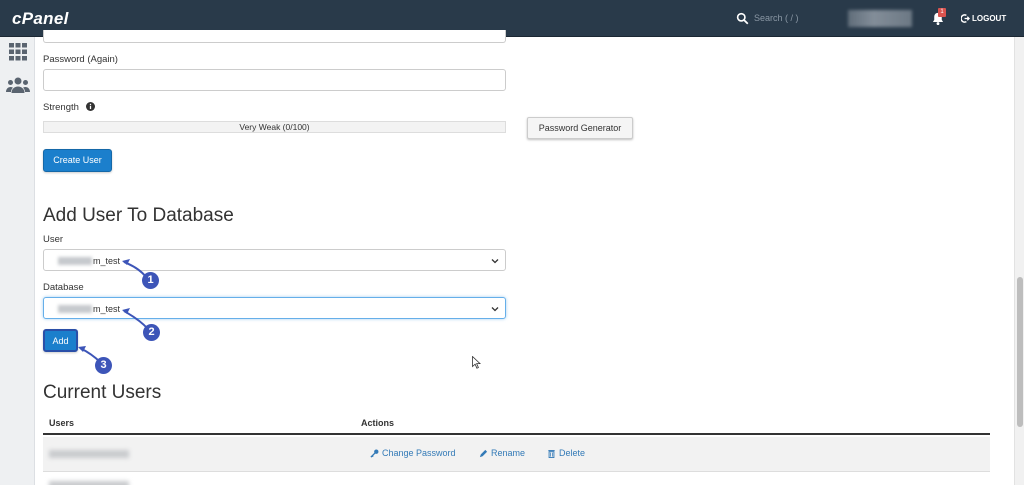 This screenshot has height=485, width=1024. I want to click on database-select-value: m_test, so click(107, 309).